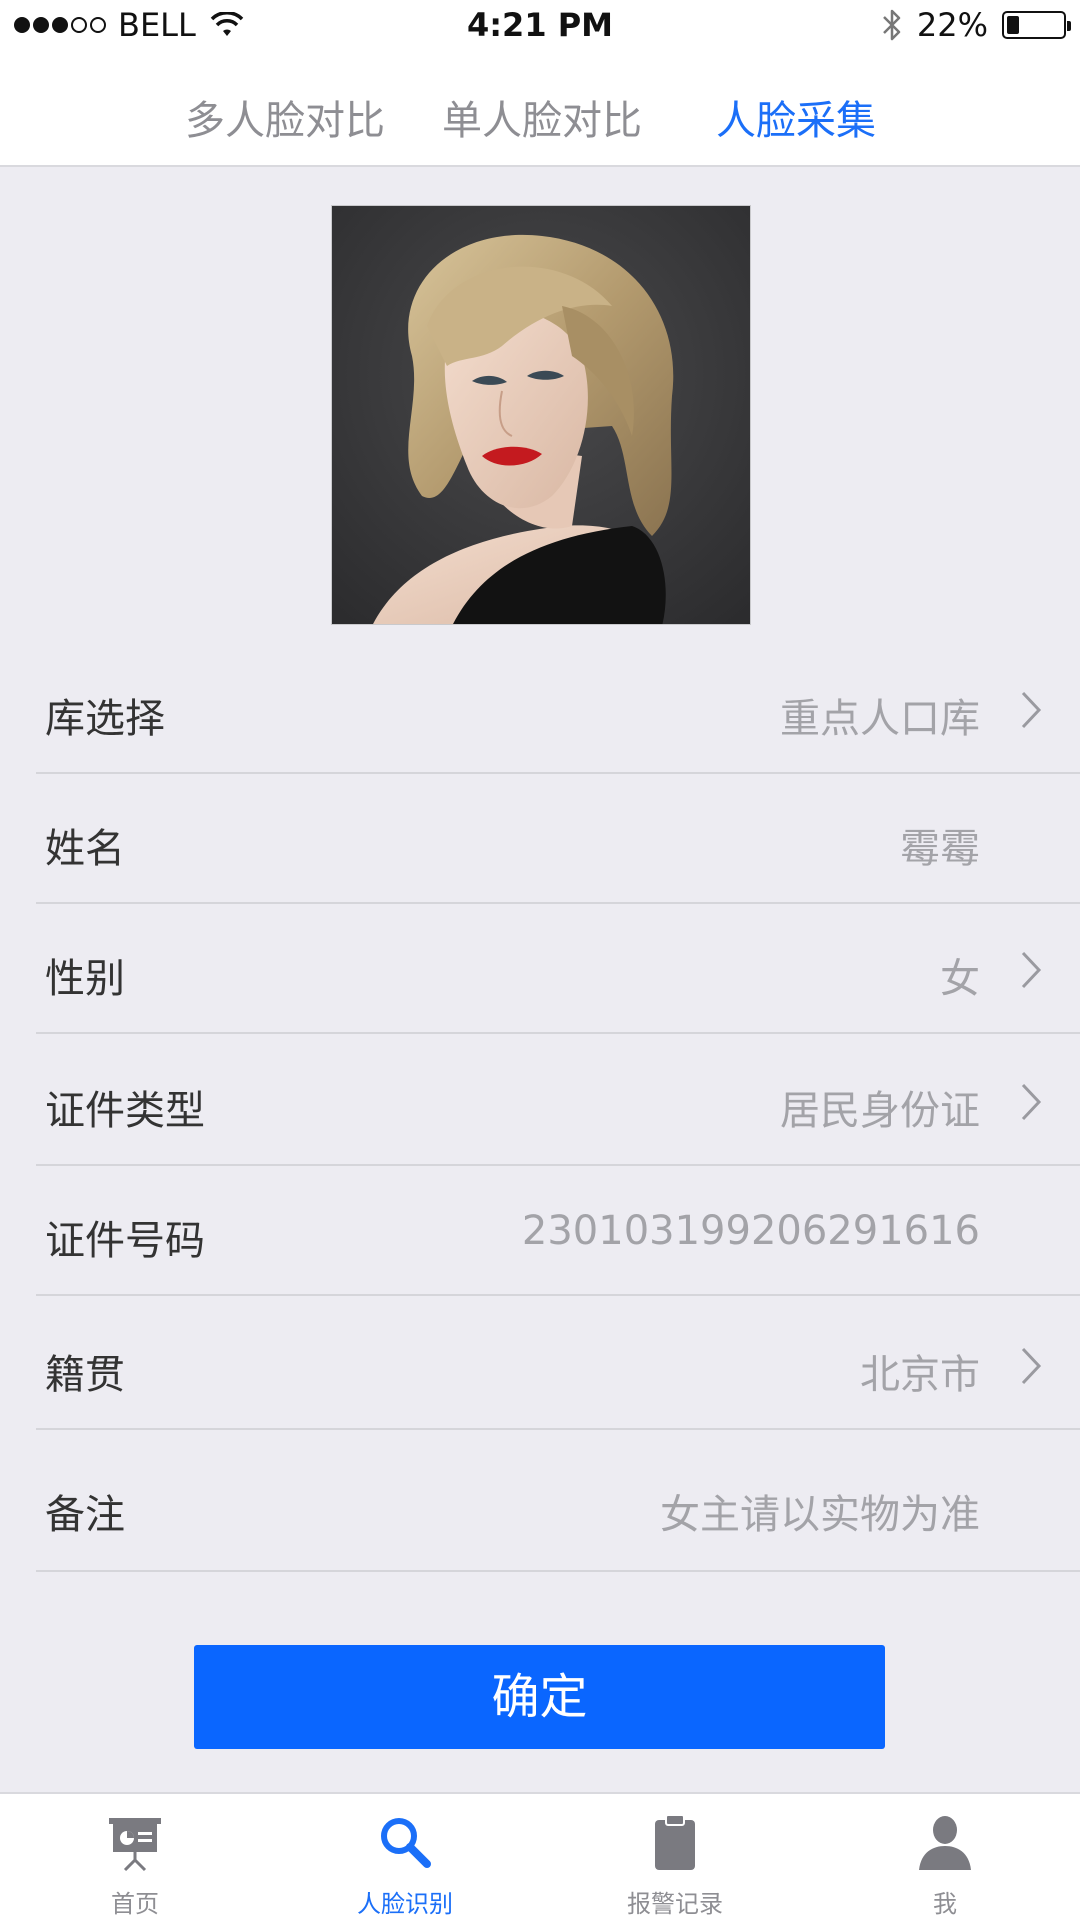  I want to click on name-row: 姓名 霉霉, so click(558, 839).